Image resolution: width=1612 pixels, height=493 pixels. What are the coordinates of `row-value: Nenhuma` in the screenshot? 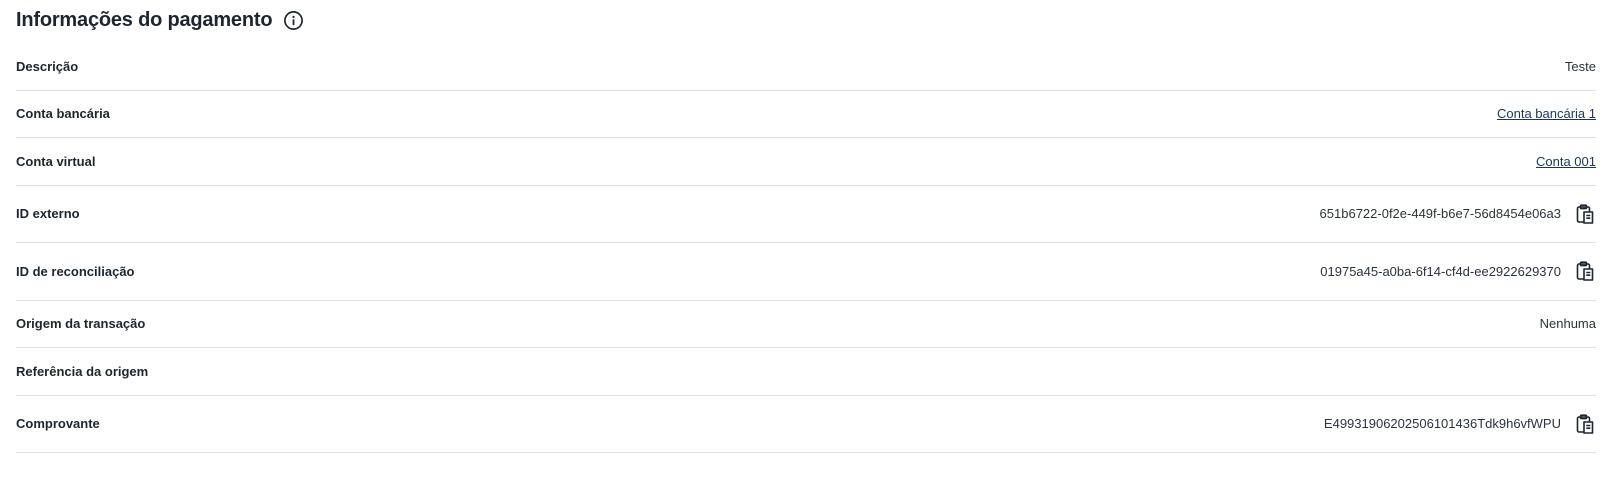 It's located at (1568, 323).